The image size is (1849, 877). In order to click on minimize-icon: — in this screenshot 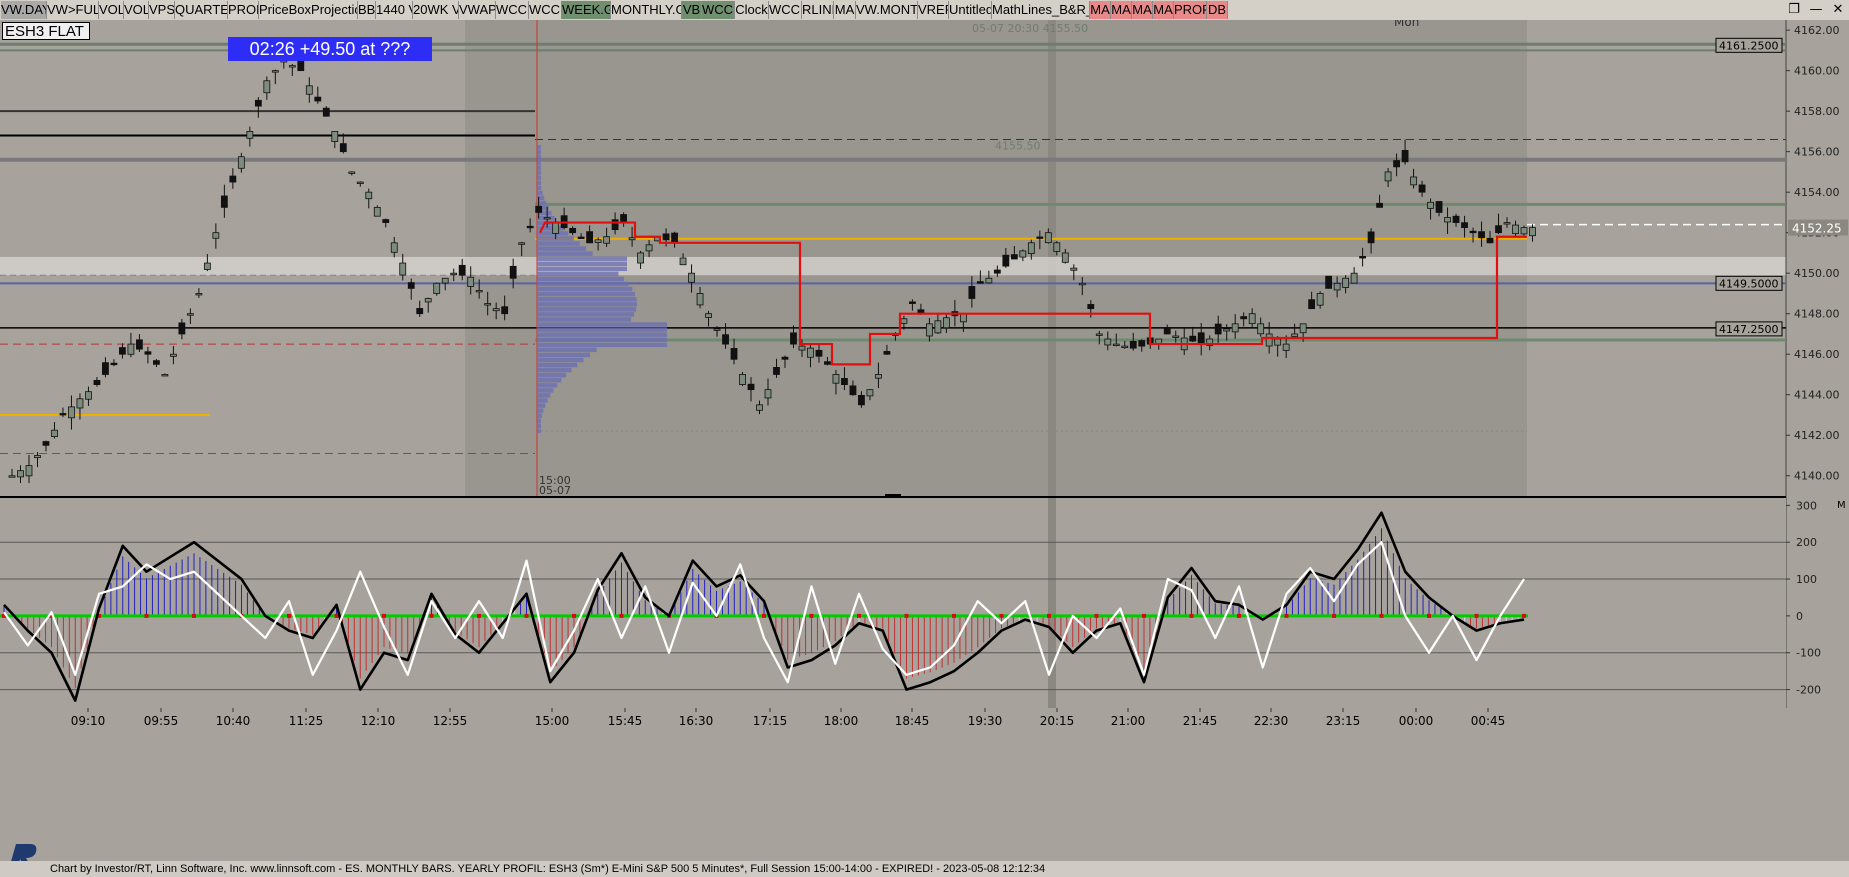, I will do `click(1816, 10)`.